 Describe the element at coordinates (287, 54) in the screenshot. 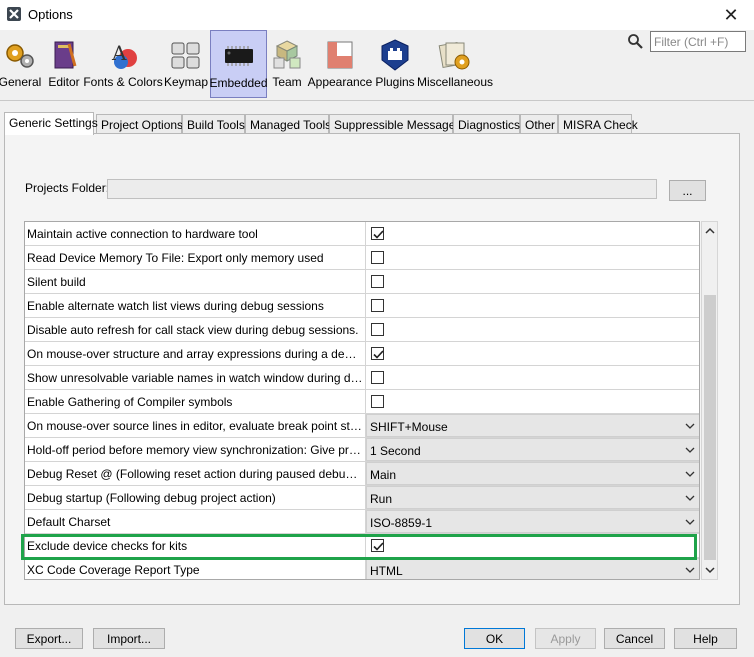

I see `team-icon` at that location.